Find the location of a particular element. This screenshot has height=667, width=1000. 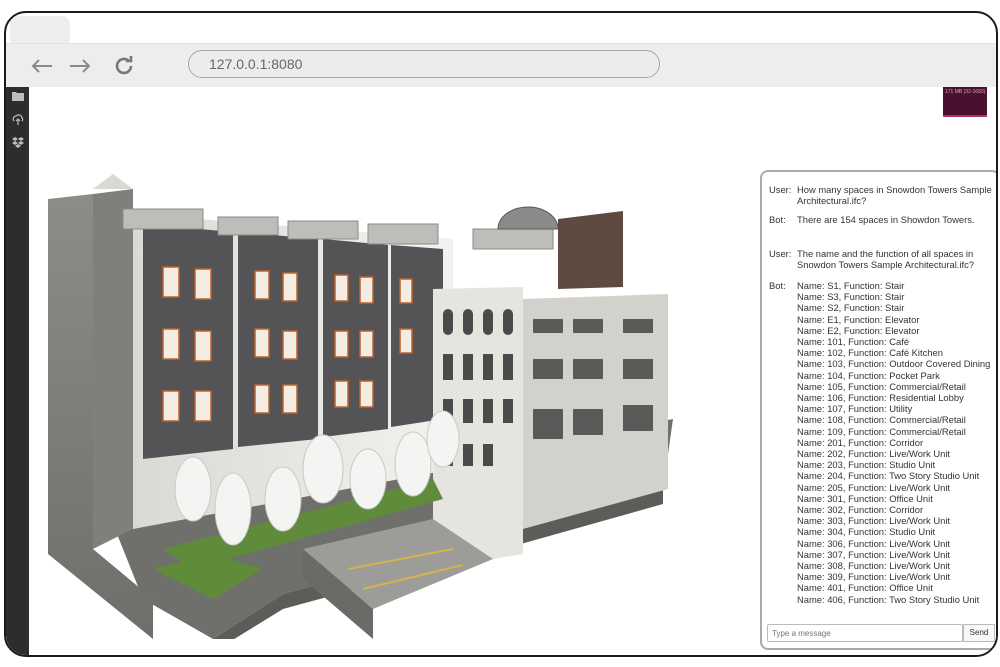

chat-message-input is located at coordinates (865, 633).